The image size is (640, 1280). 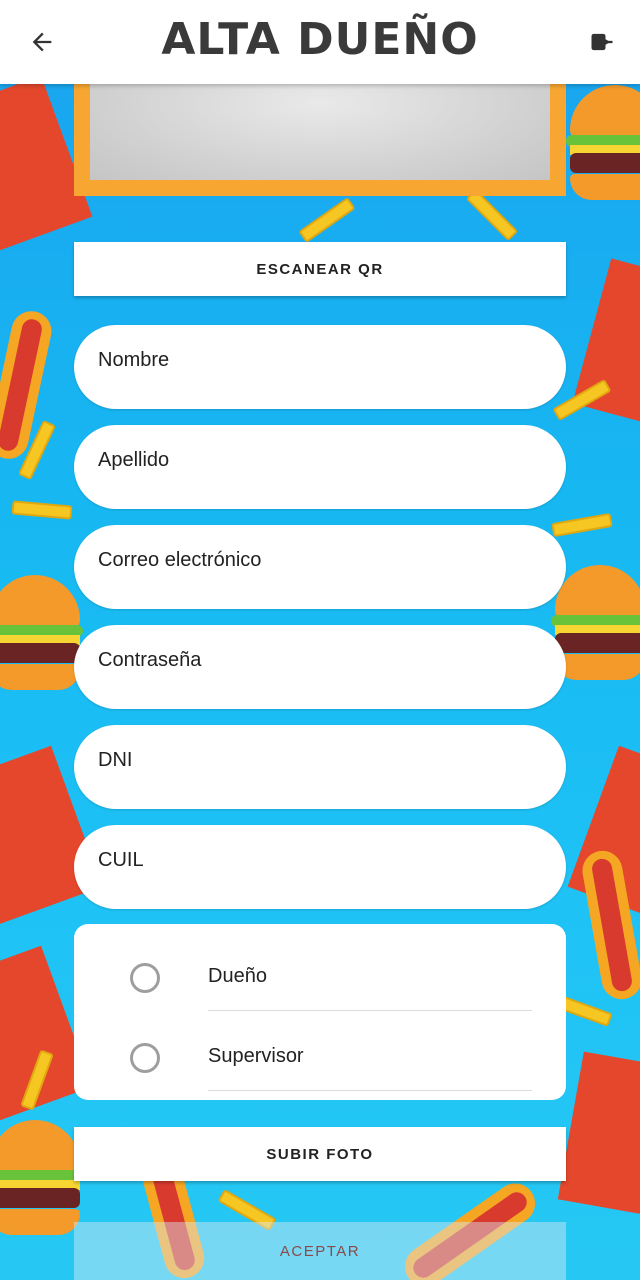 I want to click on radio-label: Dueño, so click(x=237, y=976).